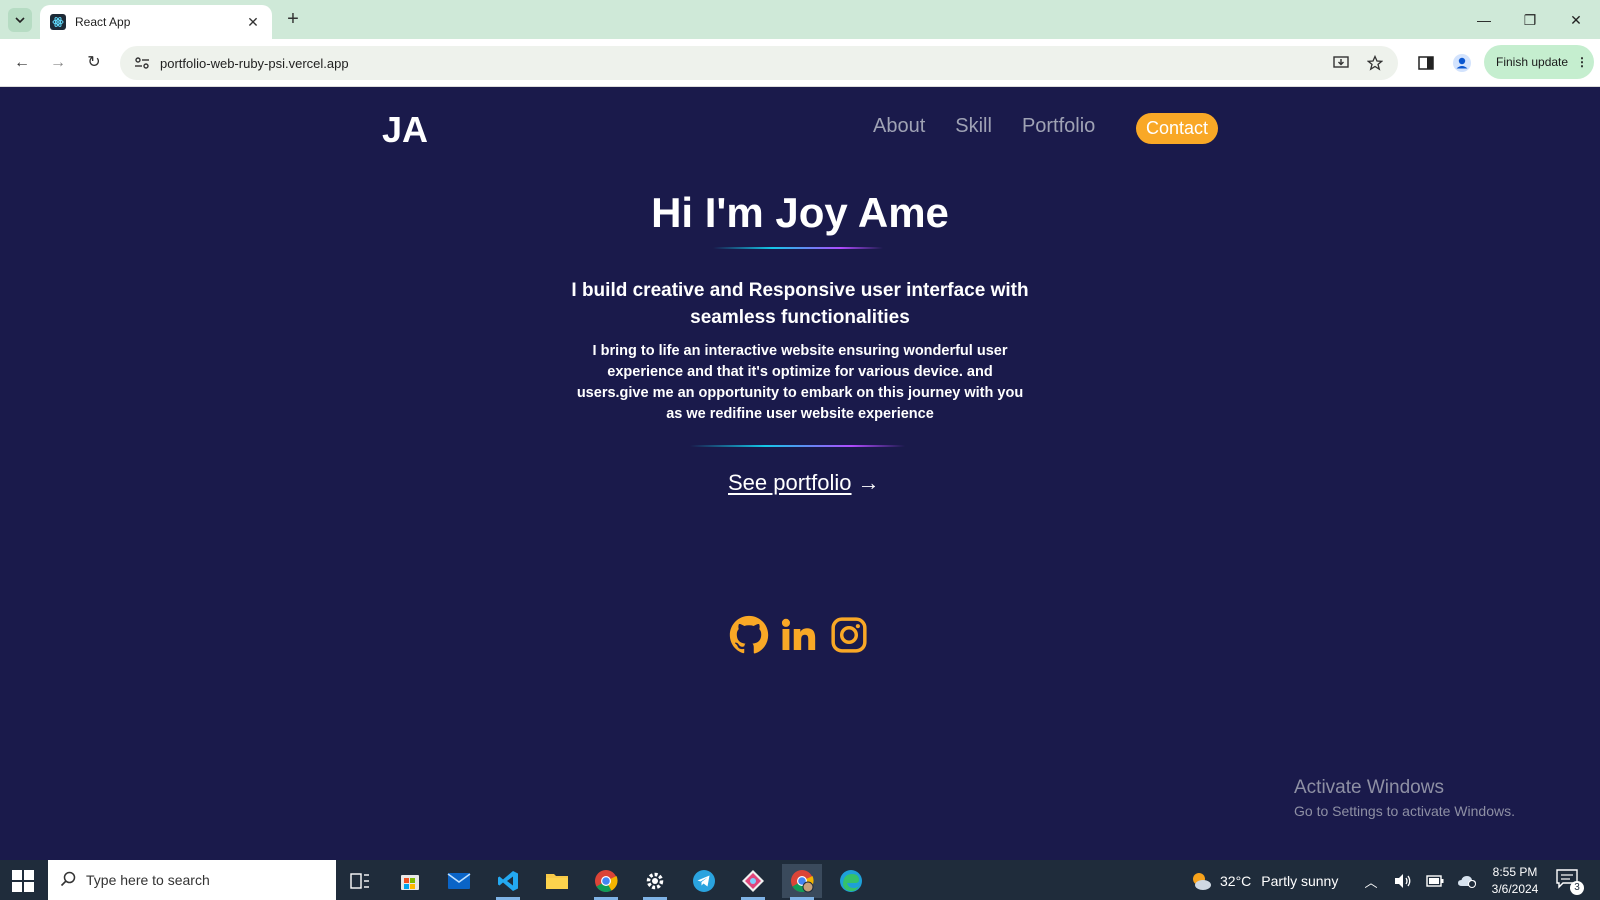  Describe the element at coordinates (1369, 787) in the screenshot. I see `watermark-title: Activate Windows` at that location.